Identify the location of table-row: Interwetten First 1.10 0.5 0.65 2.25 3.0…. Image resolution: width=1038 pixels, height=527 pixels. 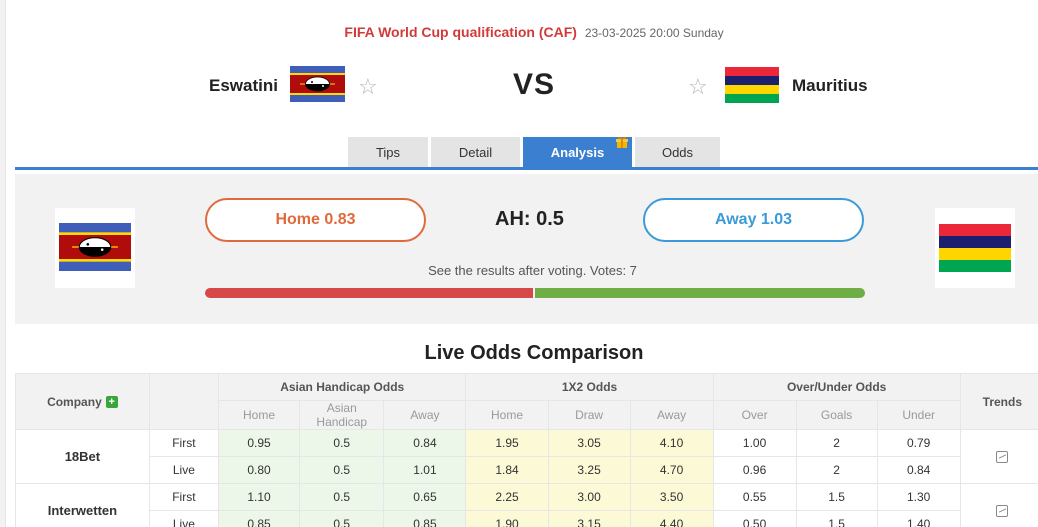
(526, 505).